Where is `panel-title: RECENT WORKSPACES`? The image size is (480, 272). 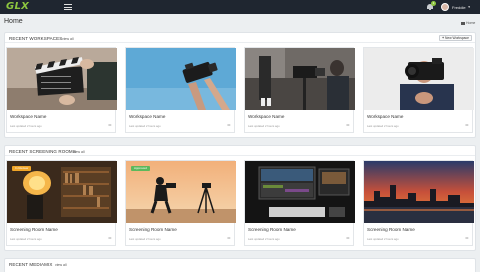 panel-title: RECENT WORKSPACES is located at coordinates (36, 38).